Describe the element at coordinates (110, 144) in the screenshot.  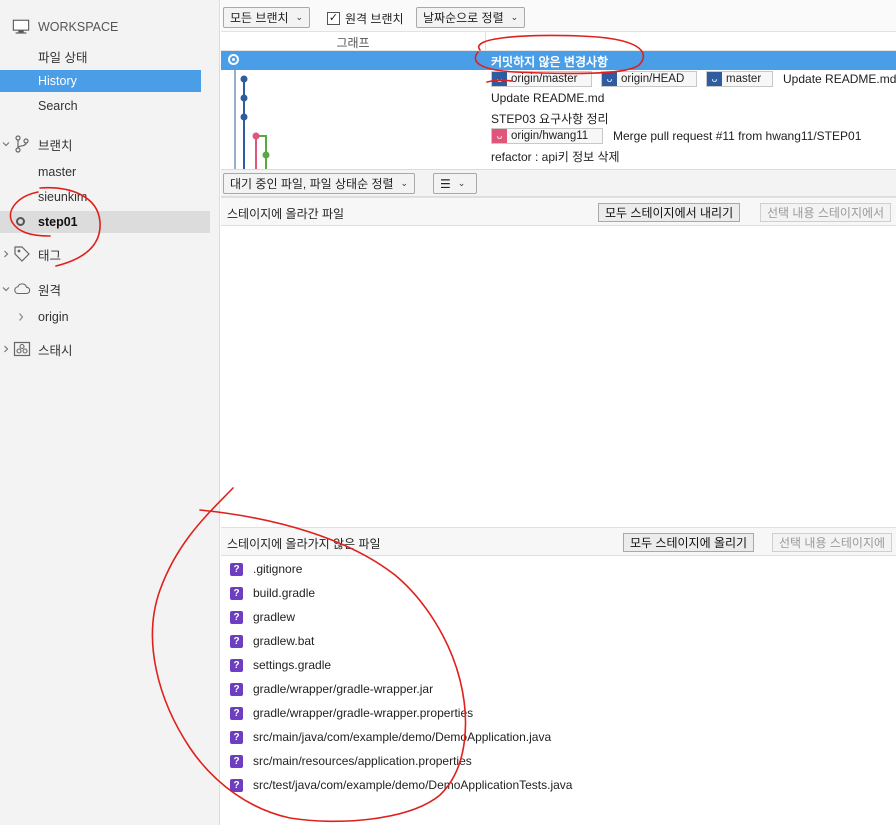
I see `branches-header: 브랜치` at that location.